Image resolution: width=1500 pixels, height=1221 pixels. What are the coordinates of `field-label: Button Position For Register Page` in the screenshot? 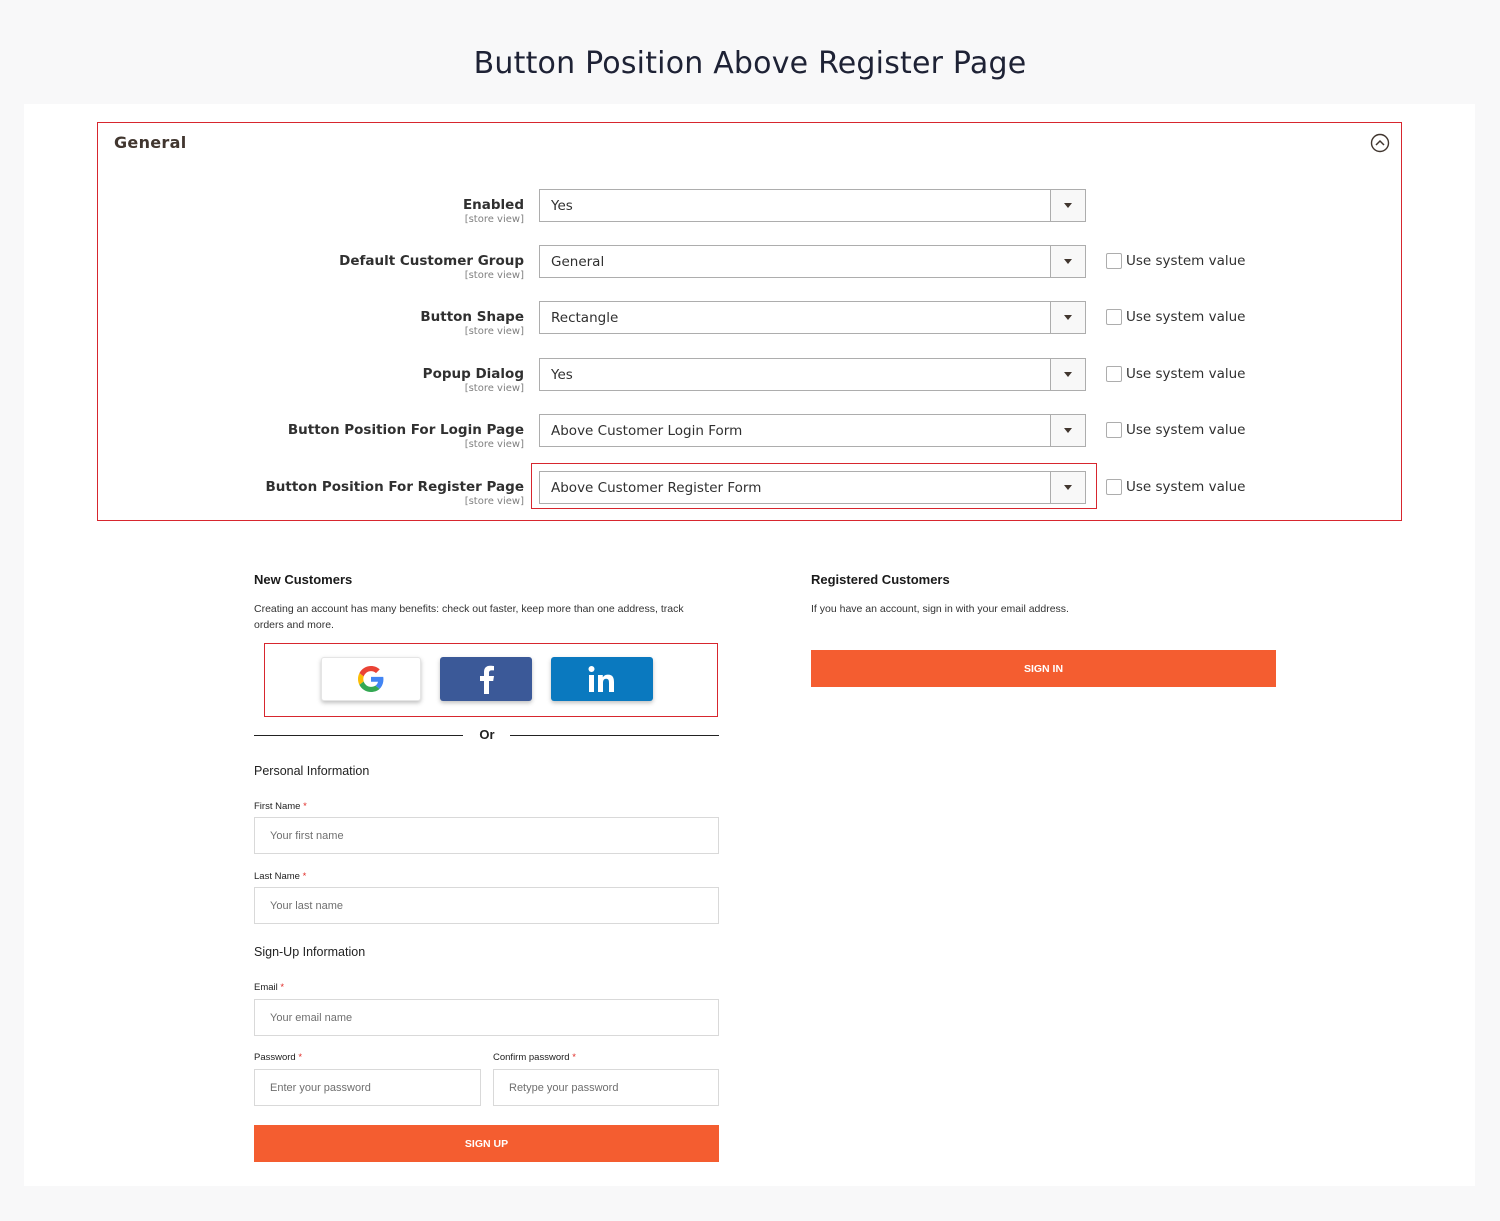 It's located at (394, 487).